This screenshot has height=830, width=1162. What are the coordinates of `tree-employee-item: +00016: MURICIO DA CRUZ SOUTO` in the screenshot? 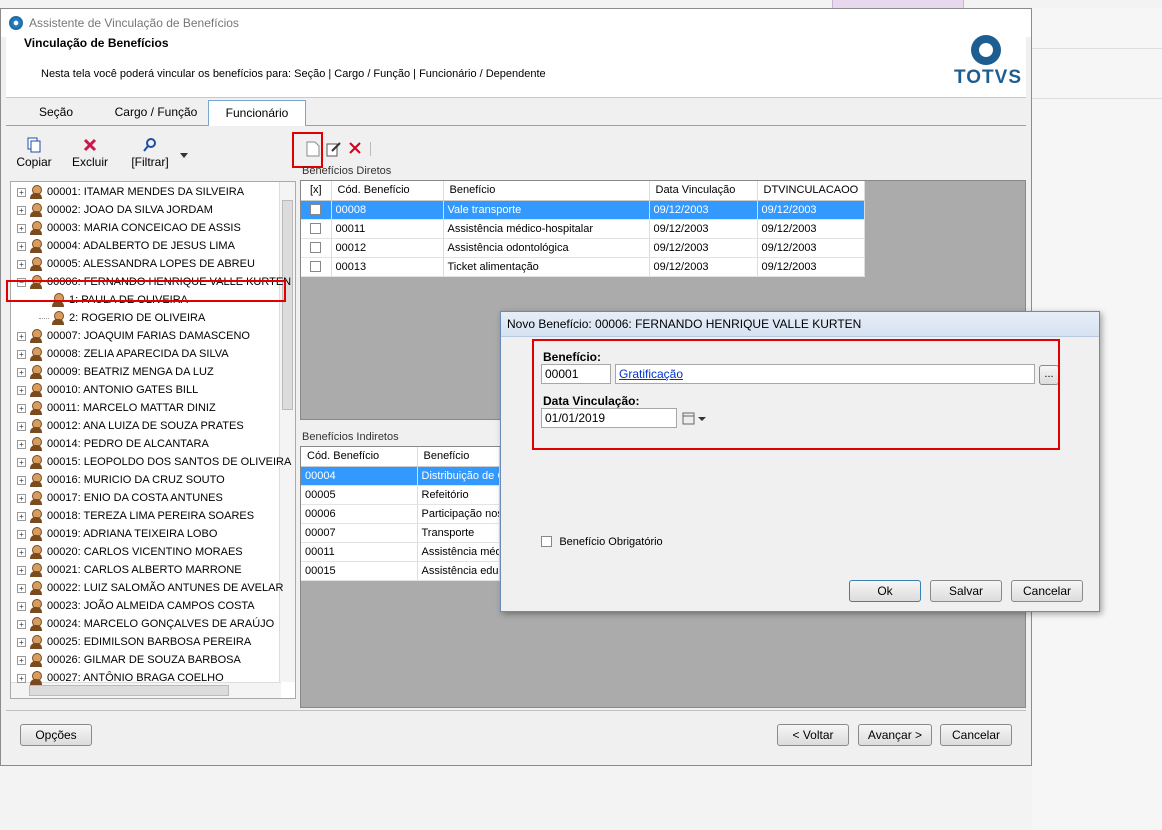 It's located at (121, 480).